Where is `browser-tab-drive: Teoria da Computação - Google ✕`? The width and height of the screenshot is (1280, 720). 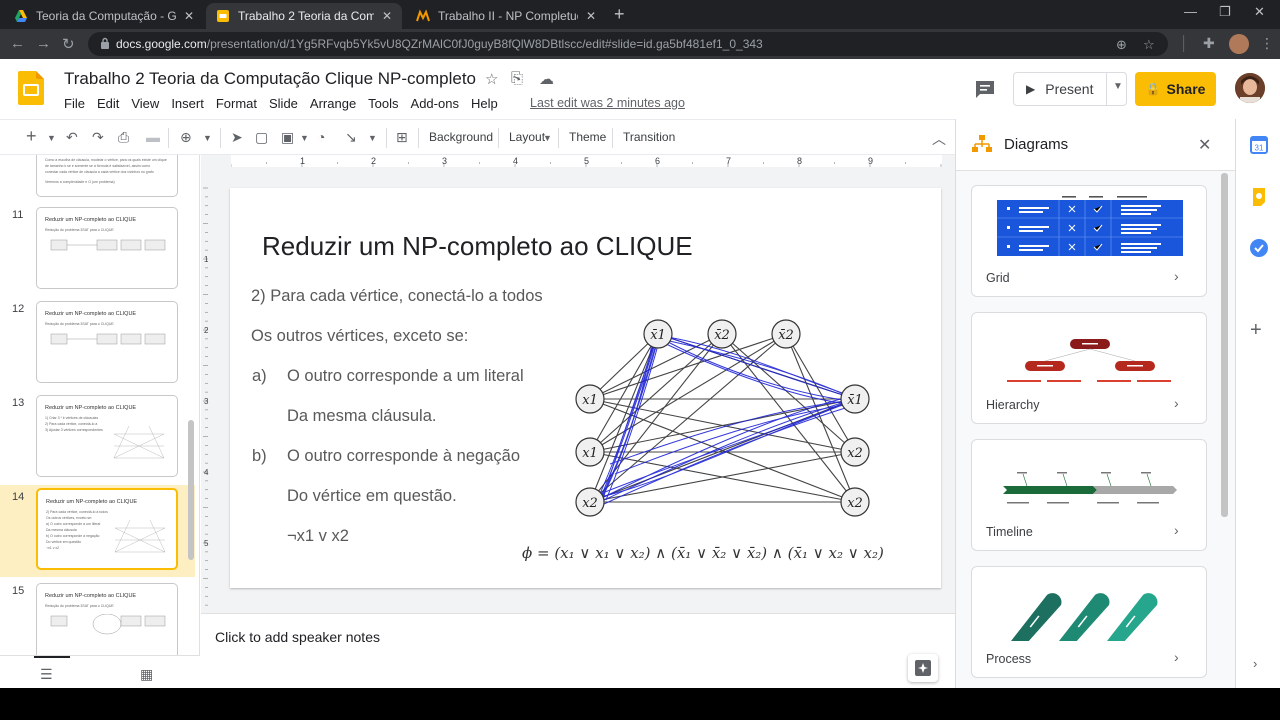
browser-tab-drive: Teoria da Computação - Google ✕ is located at coordinates (104, 16).